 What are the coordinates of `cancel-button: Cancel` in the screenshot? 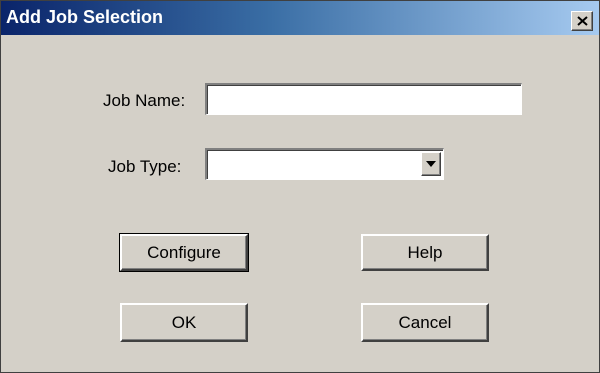 It's located at (425, 322).